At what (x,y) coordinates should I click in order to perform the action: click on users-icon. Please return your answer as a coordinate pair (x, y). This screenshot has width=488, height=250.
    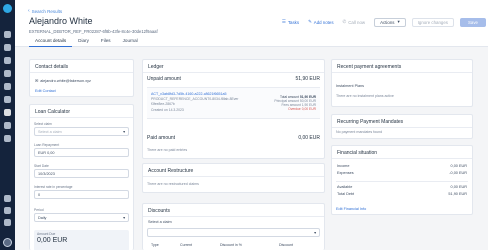
    Looking at the image, I should click on (7, 112).